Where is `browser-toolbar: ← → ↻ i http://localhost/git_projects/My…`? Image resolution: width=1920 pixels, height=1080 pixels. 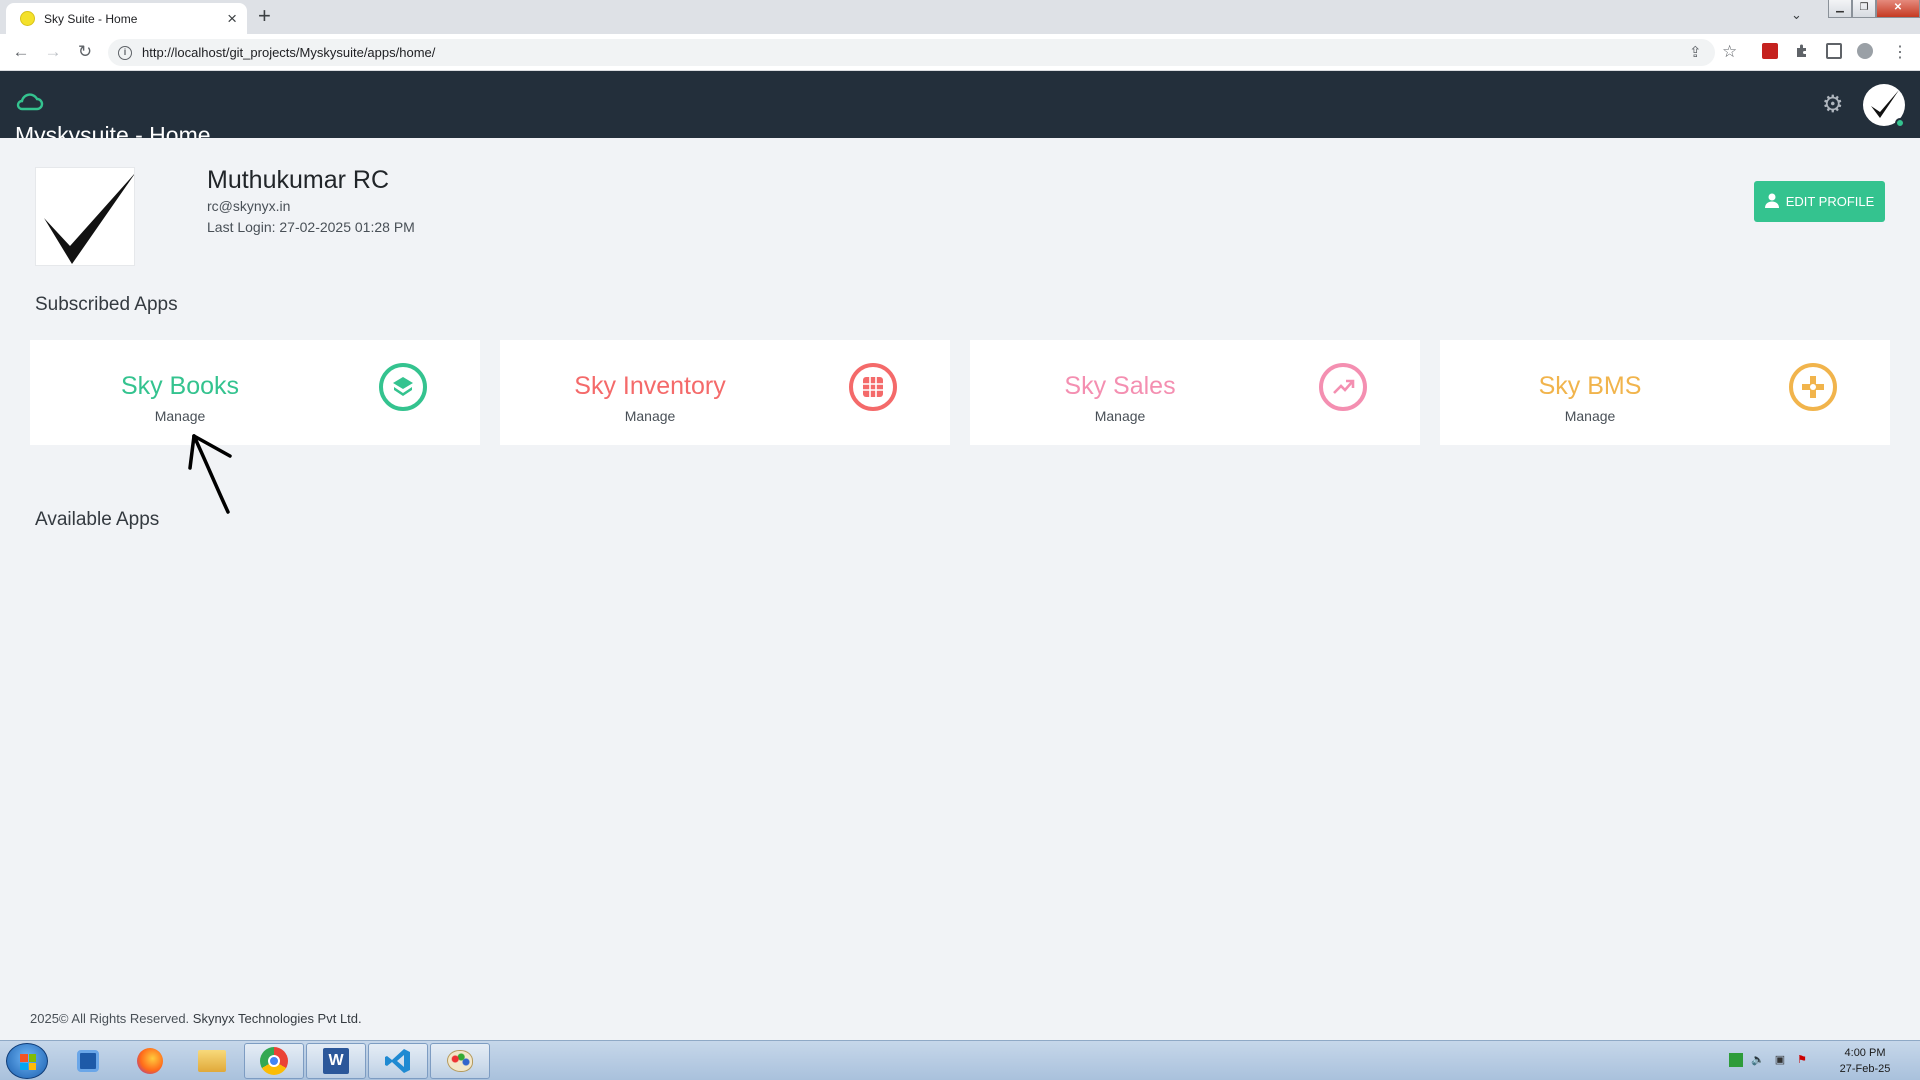
browser-toolbar: ← → ↻ i http://localhost/git_projects/My… is located at coordinates (960, 52).